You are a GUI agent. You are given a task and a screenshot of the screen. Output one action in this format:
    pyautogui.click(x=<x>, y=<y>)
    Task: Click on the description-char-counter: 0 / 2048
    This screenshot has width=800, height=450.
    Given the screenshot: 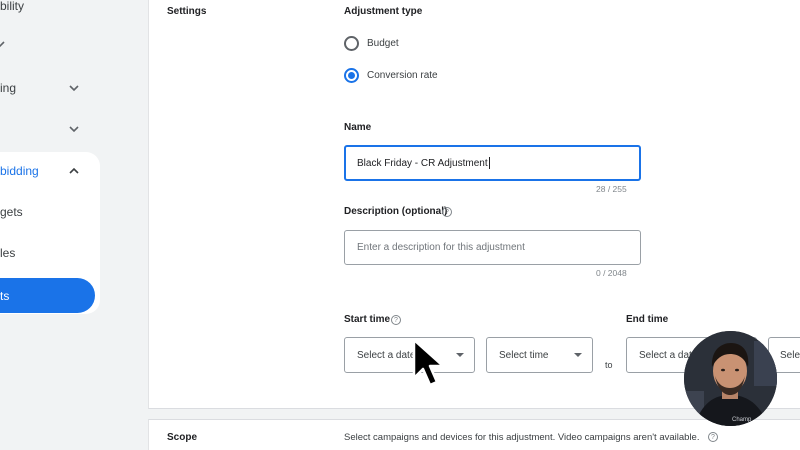 What is the action you would take?
    pyautogui.click(x=611, y=273)
    